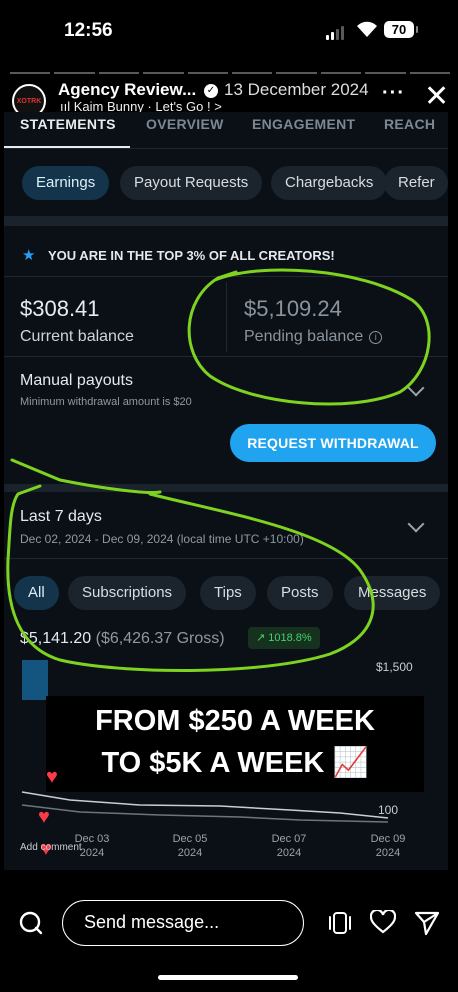 Image resolution: width=458 pixels, height=992 pixels. I want to click on home-indicator, so click(228, 977).